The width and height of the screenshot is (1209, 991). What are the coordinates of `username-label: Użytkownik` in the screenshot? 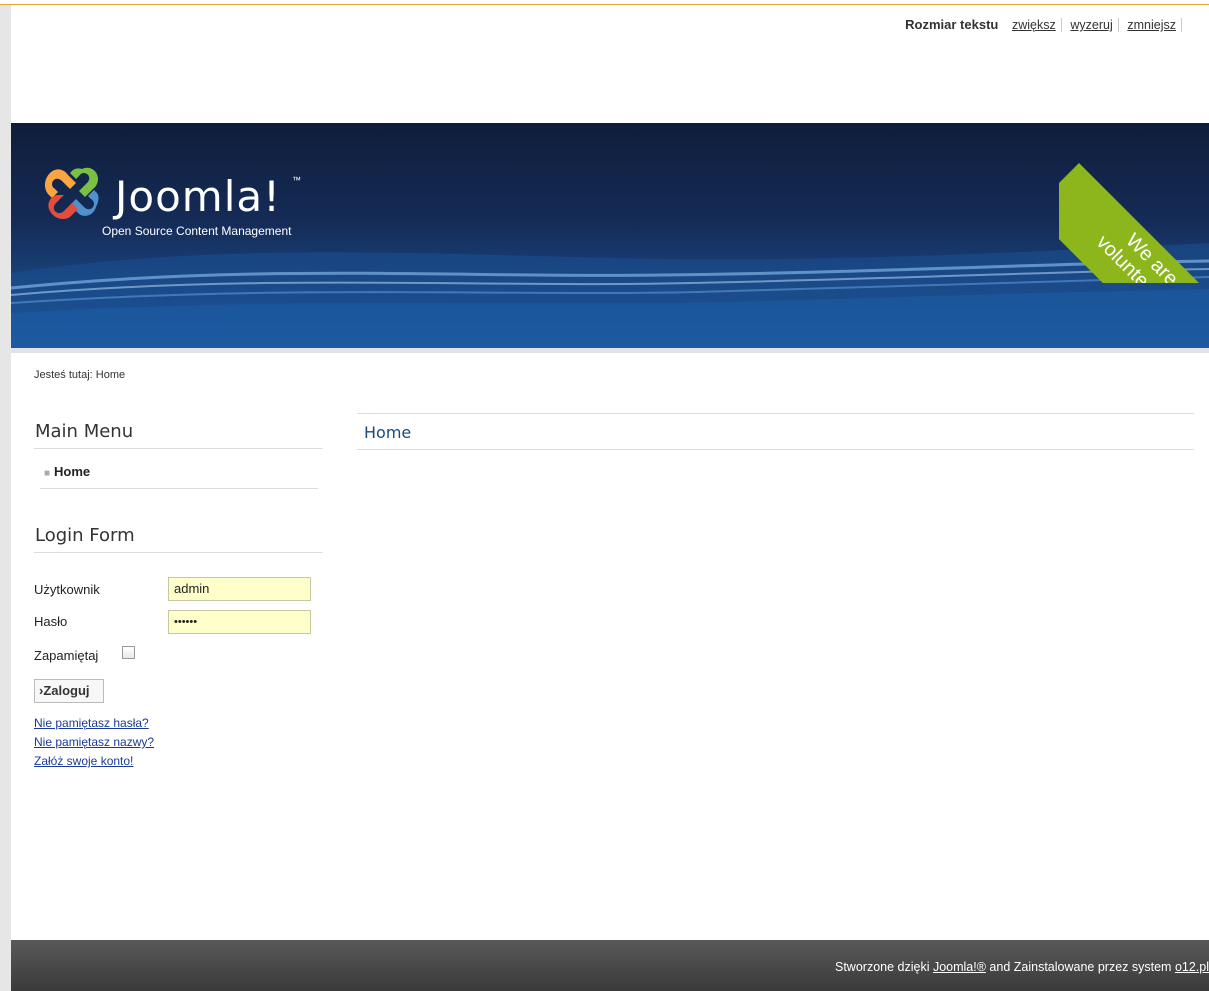 It's located at (67, 589).